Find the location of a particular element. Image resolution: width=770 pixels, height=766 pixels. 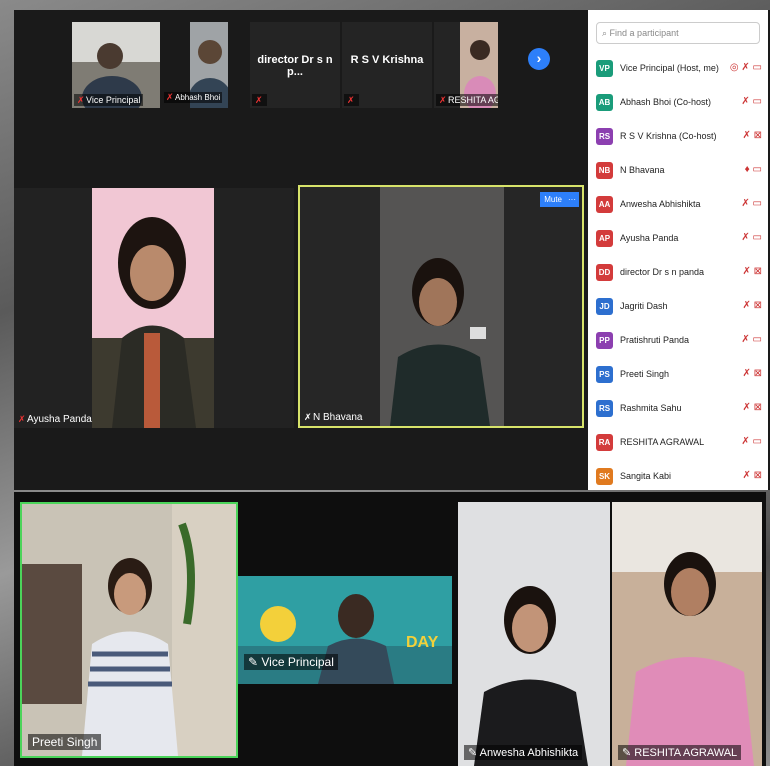

participant-name: Anwesha Abhishikta is located at coordinates (660, 204).